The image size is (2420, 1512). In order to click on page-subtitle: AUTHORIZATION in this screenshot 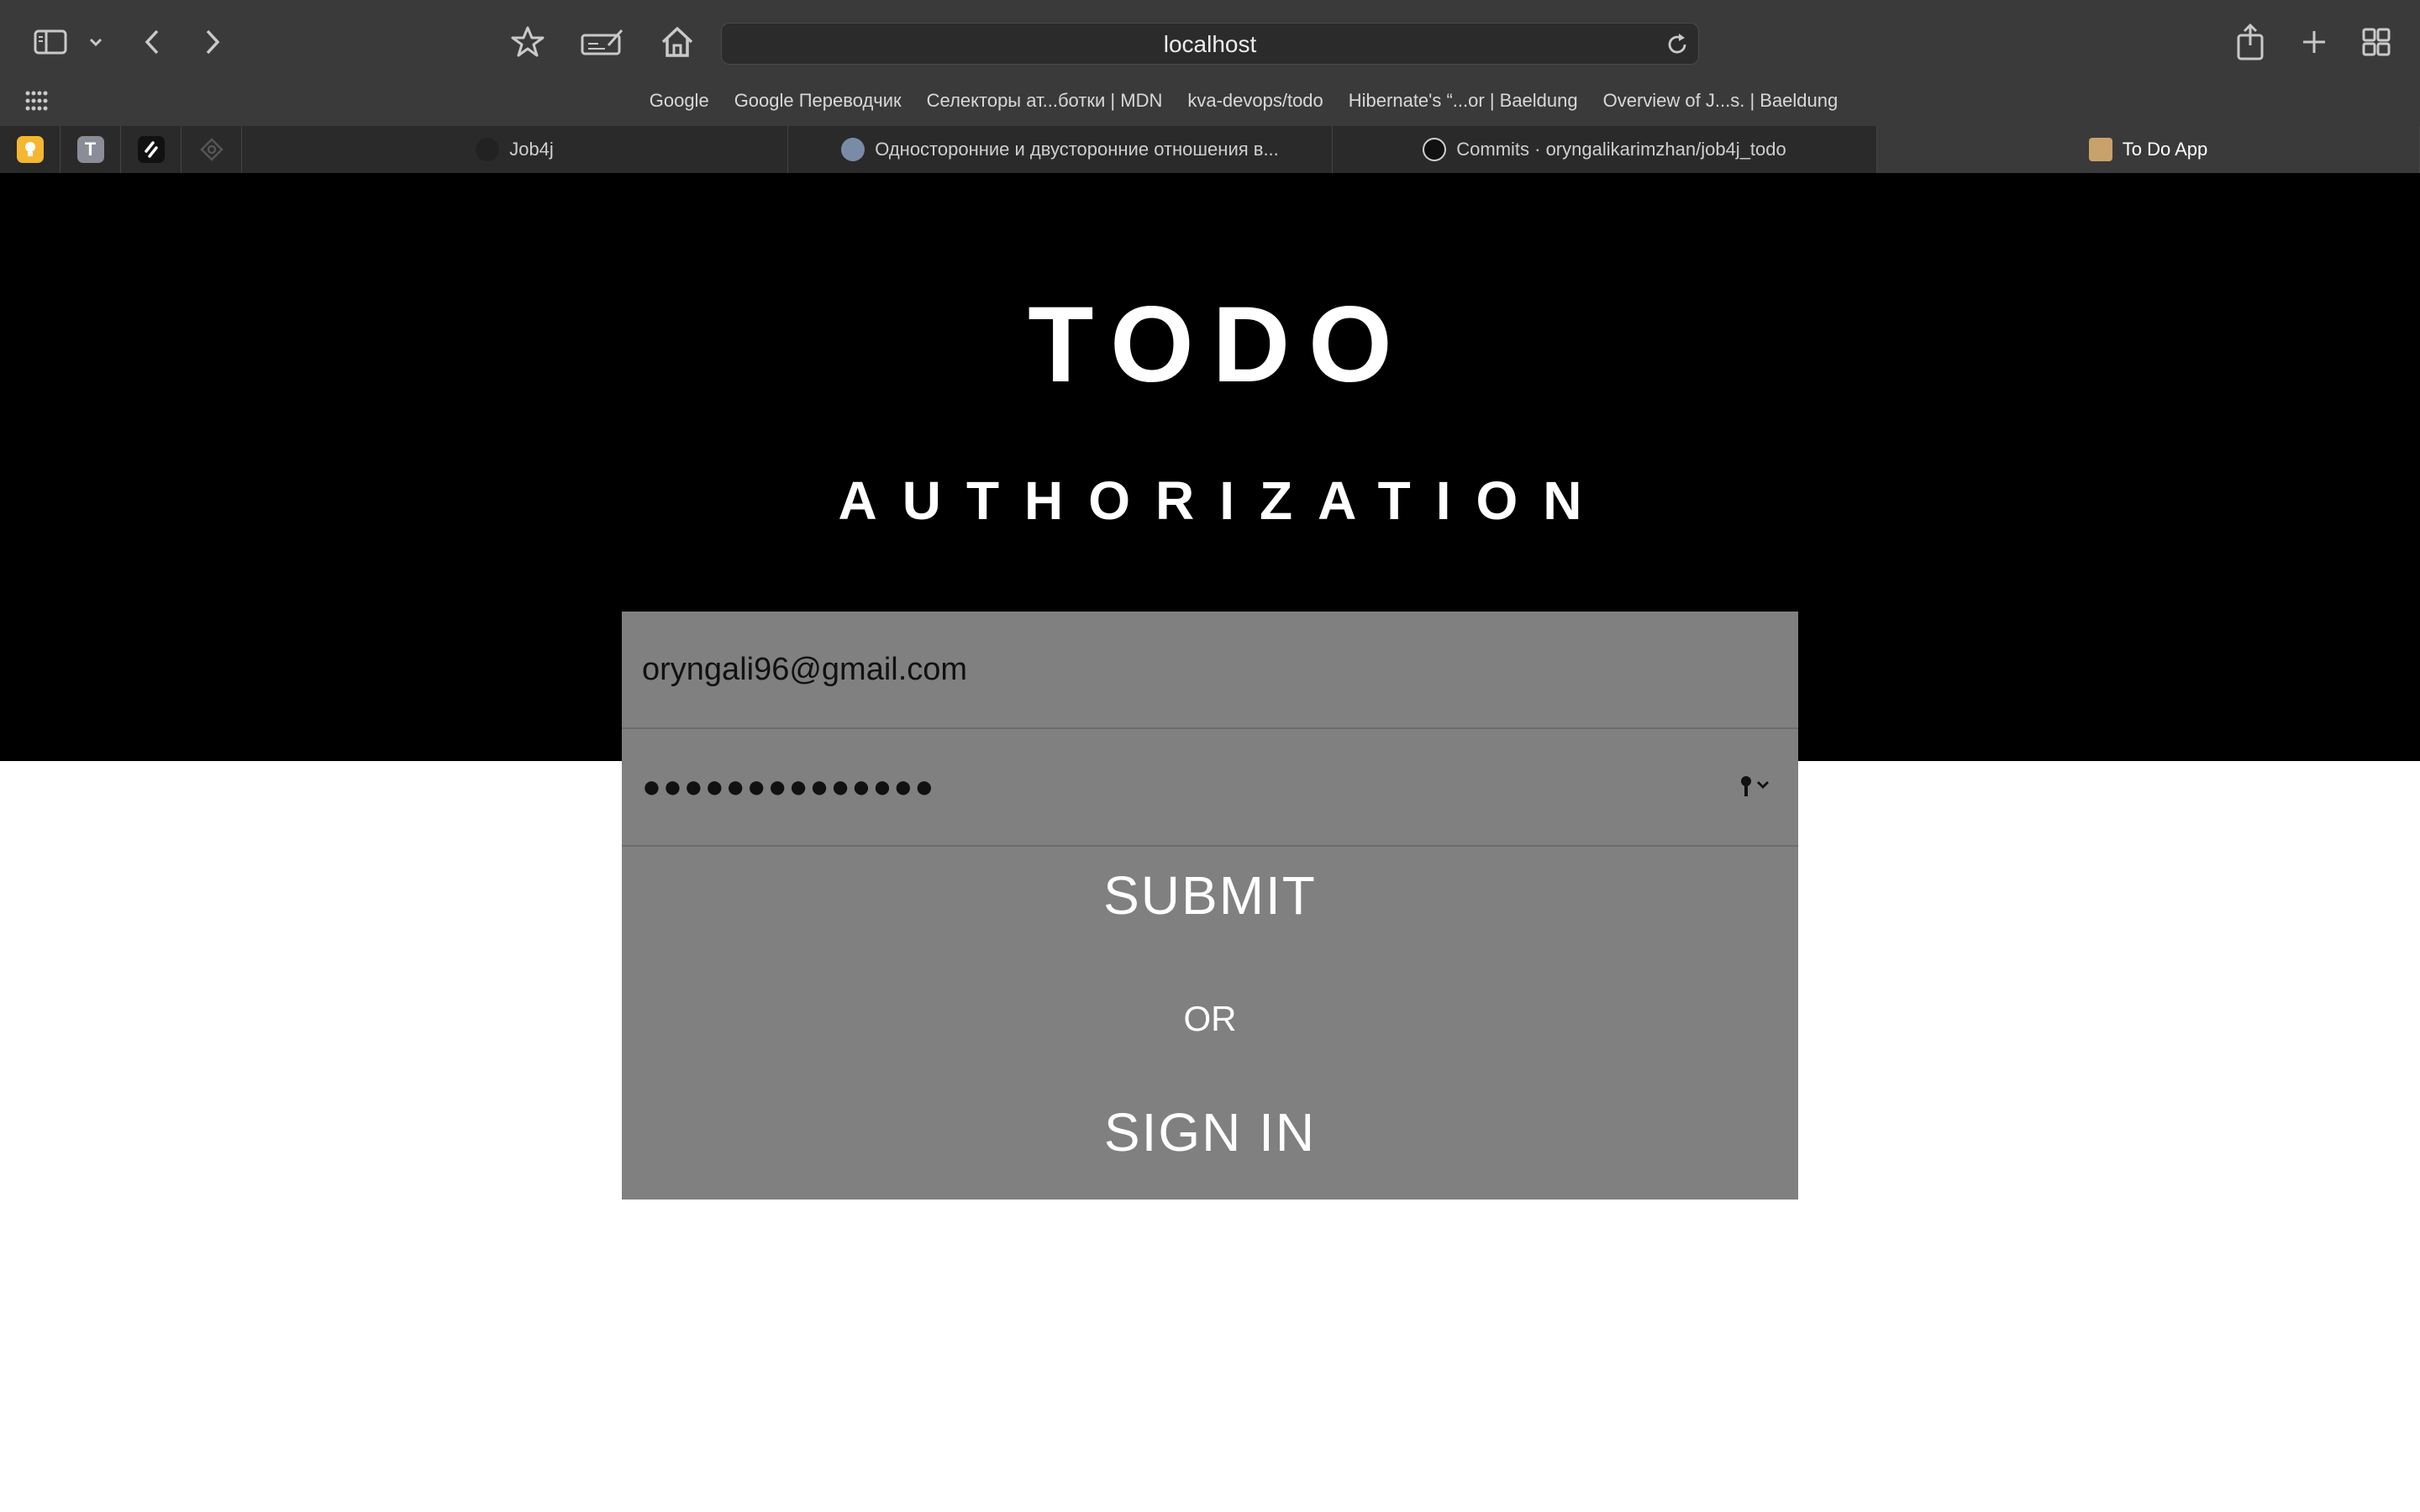, I will do `click(1223, 500)`.